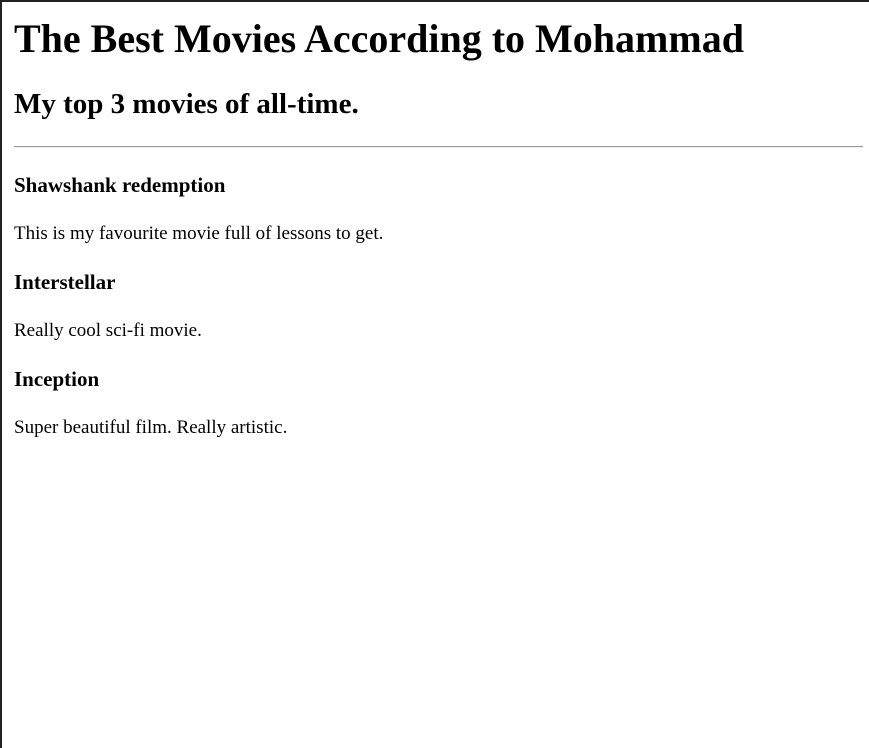 The image size is (869, 748). Describe the element at coordinates (108, 330) in the screenshot. I see `movie-description-interstellar: Really cool sci-fi movie.` at that location.